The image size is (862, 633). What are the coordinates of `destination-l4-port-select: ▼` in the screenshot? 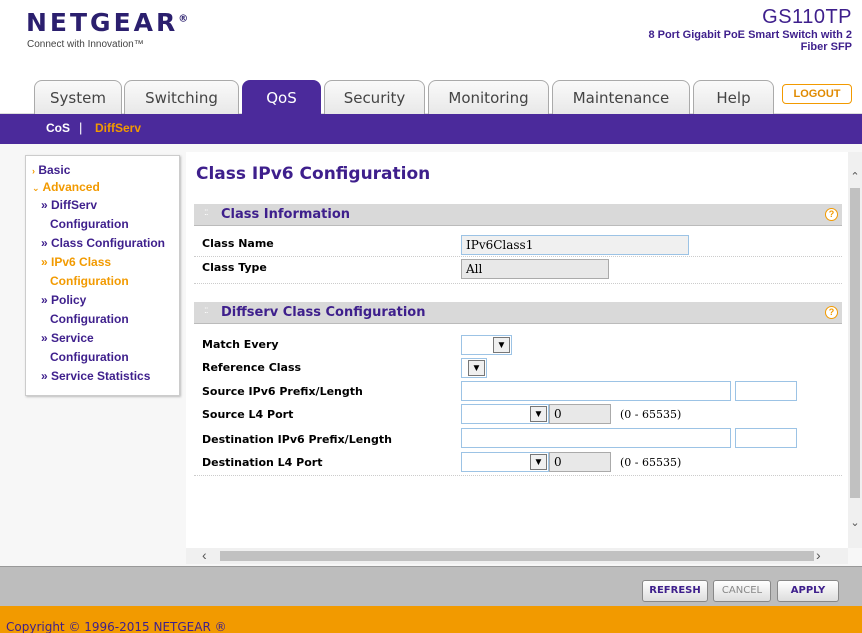 It's located at (505, 462).